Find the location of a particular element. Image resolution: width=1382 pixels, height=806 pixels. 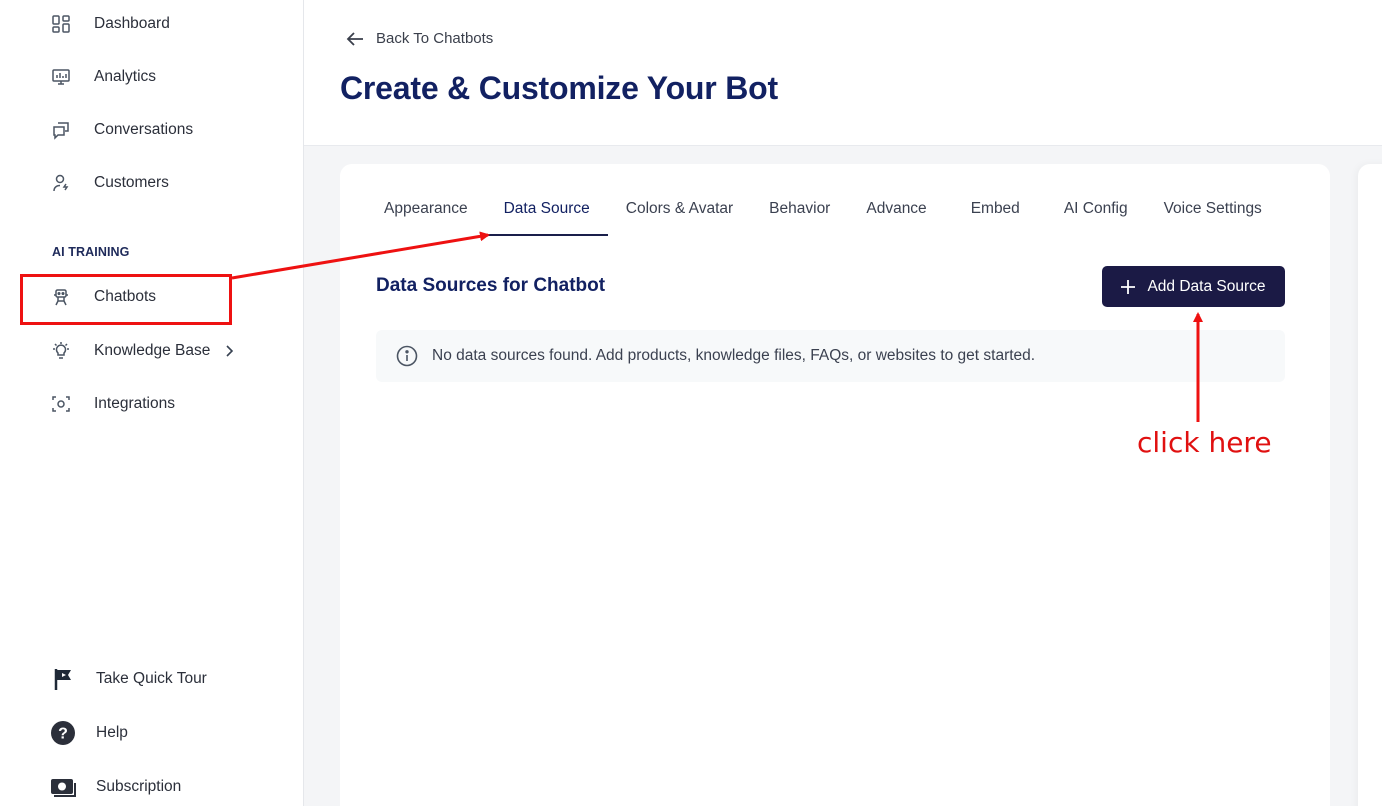

sidebar-item-customers: Customers is located at coordinates (109, 183).